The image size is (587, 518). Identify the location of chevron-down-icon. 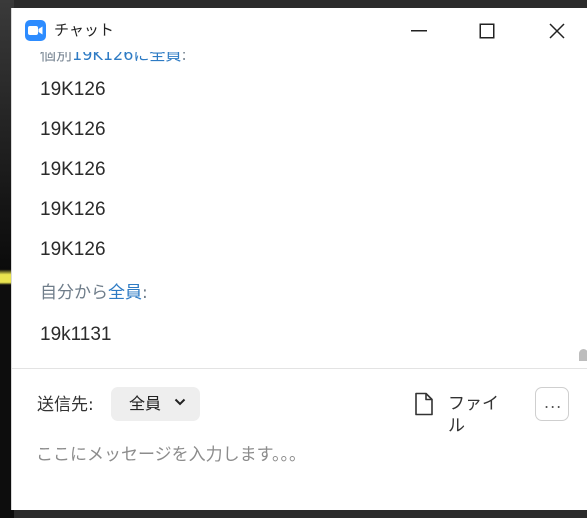
(180, 402).